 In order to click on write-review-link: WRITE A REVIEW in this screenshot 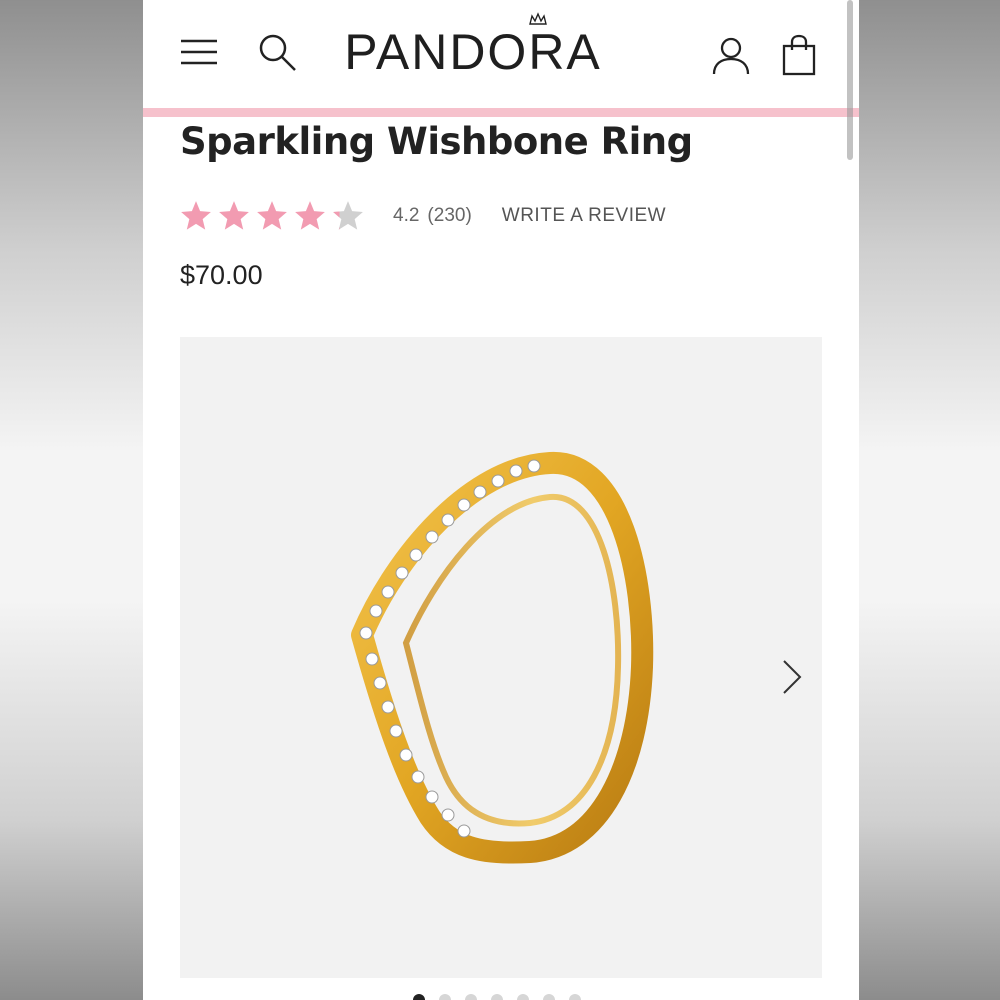, I will do `click(584, 216)`.